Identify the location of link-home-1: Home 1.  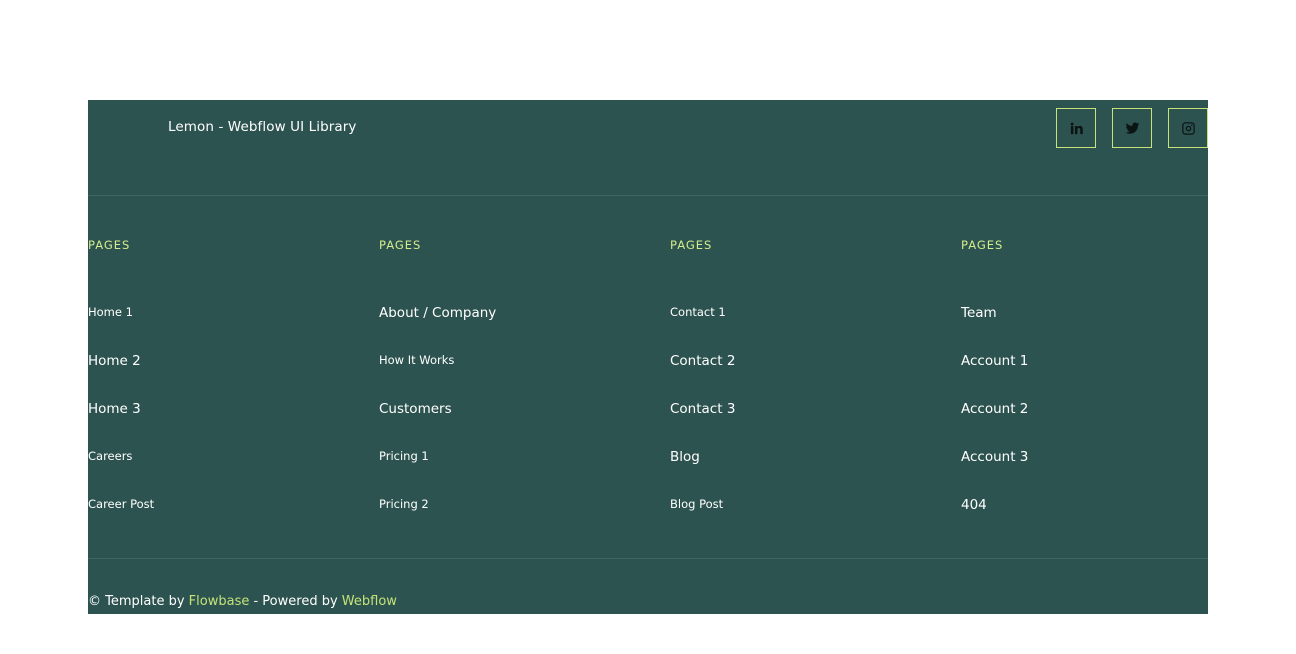
(110, 312).